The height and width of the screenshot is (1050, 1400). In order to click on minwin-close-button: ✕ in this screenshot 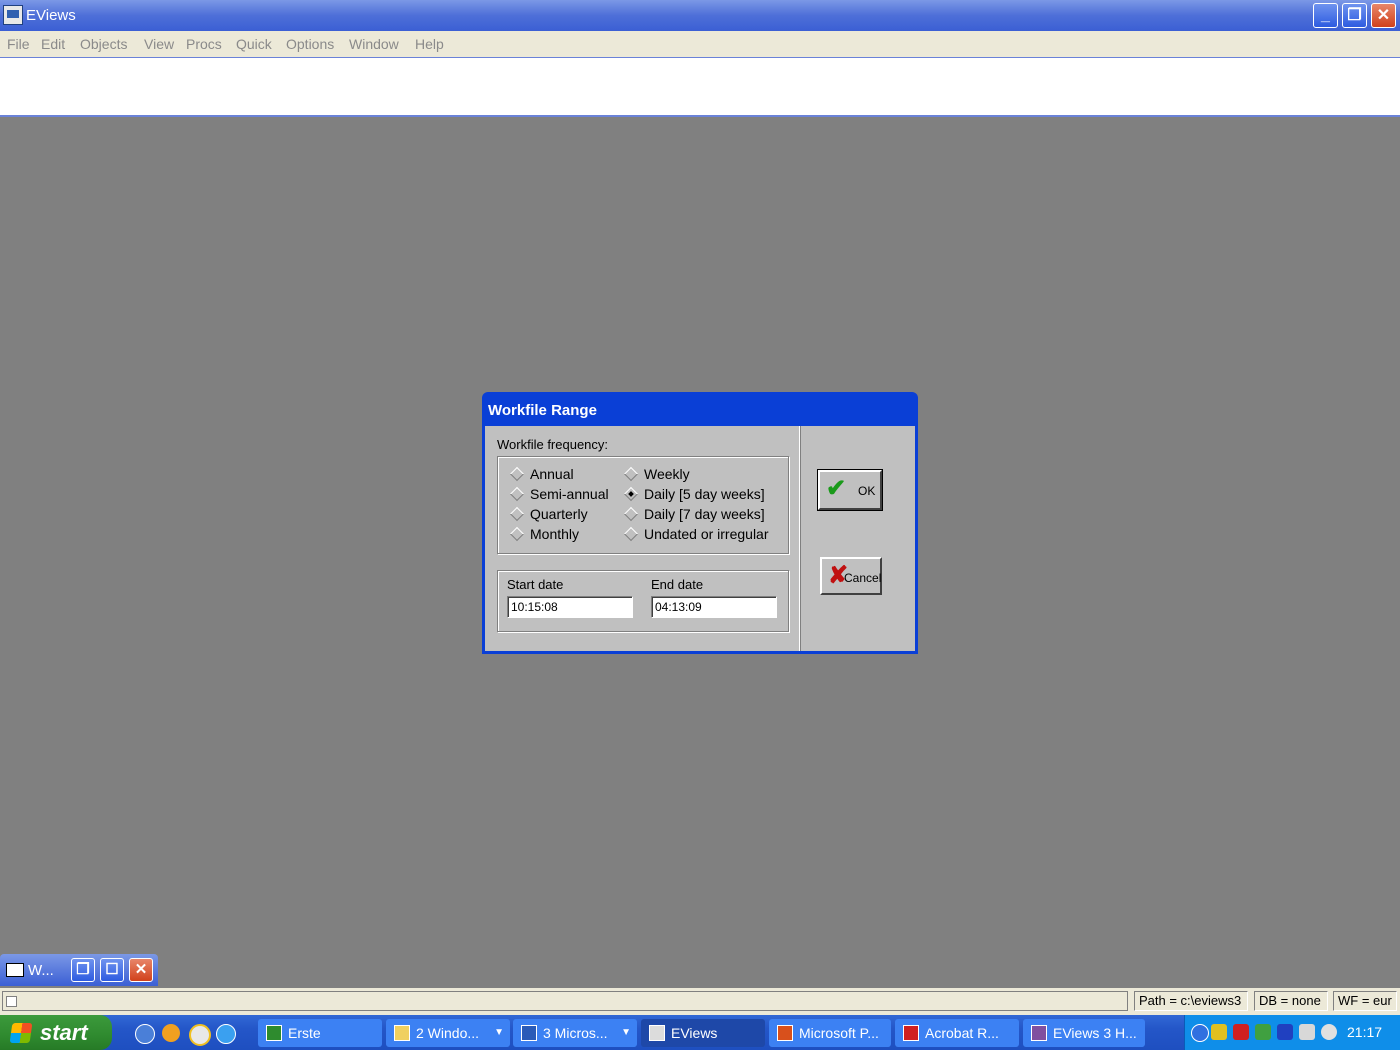, I will do `click(141, 970)`.